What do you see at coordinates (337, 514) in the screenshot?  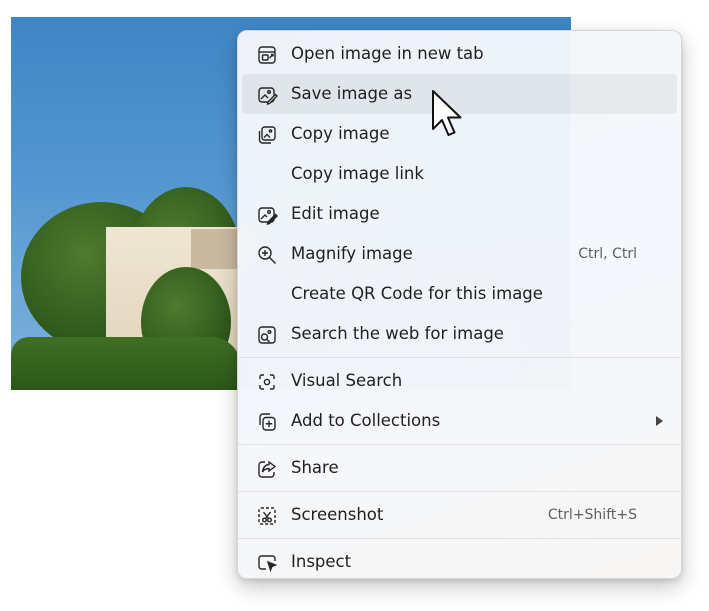 I see `menu-item-label: Screenshot` at bounding box center [337, 514].